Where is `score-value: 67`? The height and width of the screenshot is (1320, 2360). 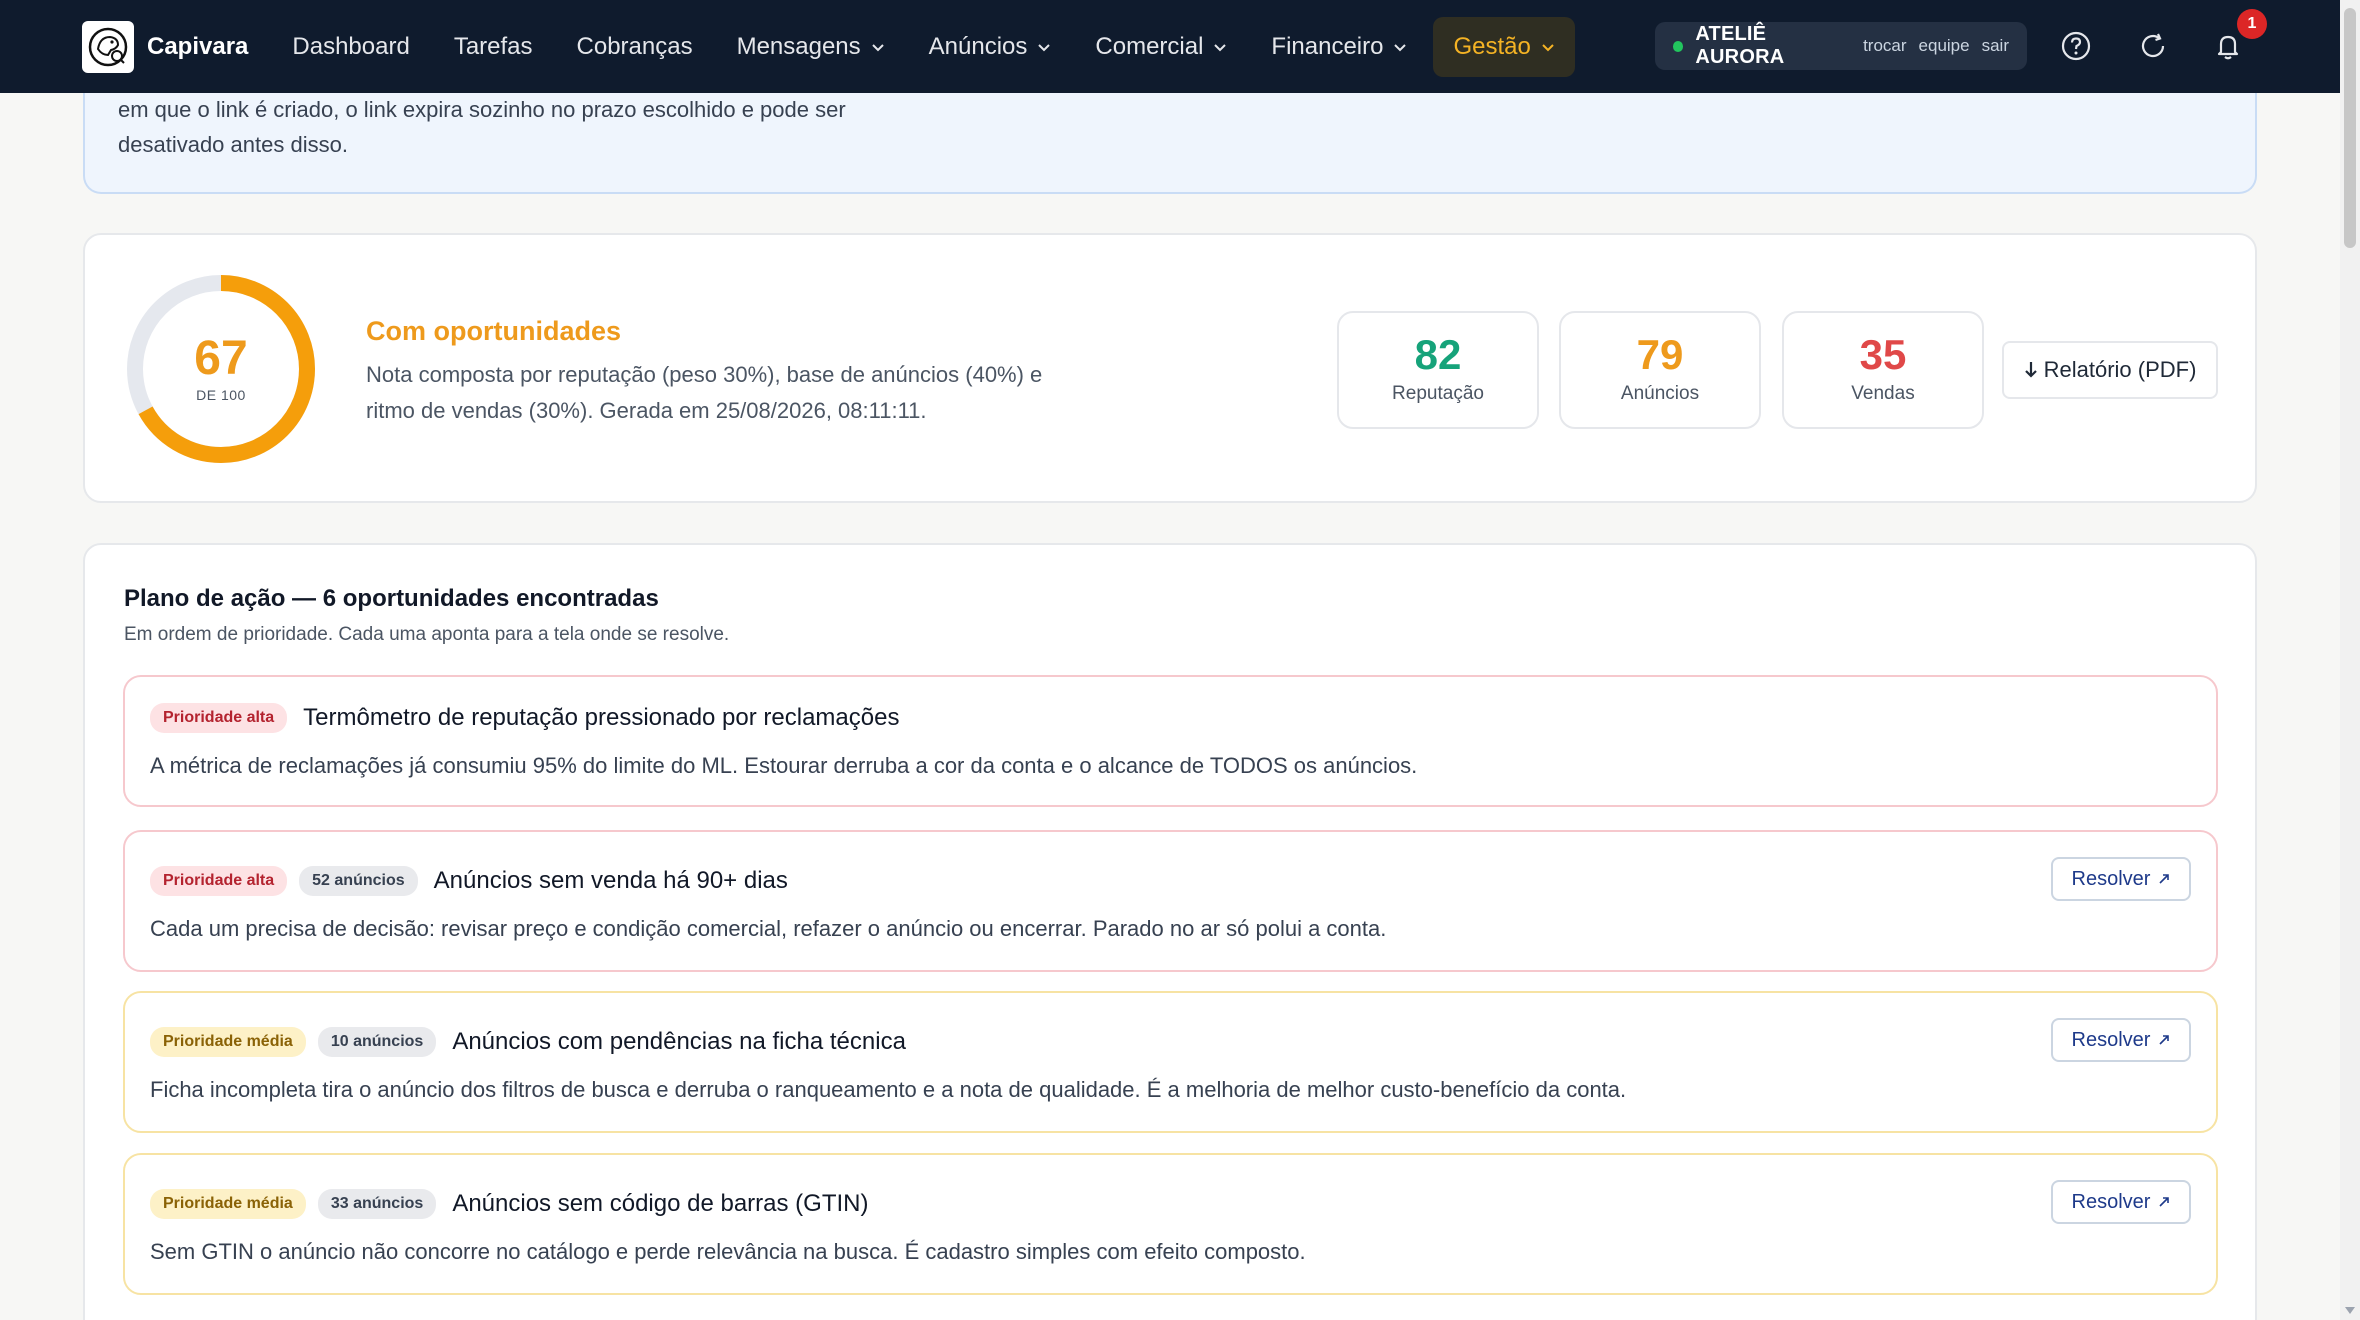 score-value: 67 is located at coordinates (221, 358).